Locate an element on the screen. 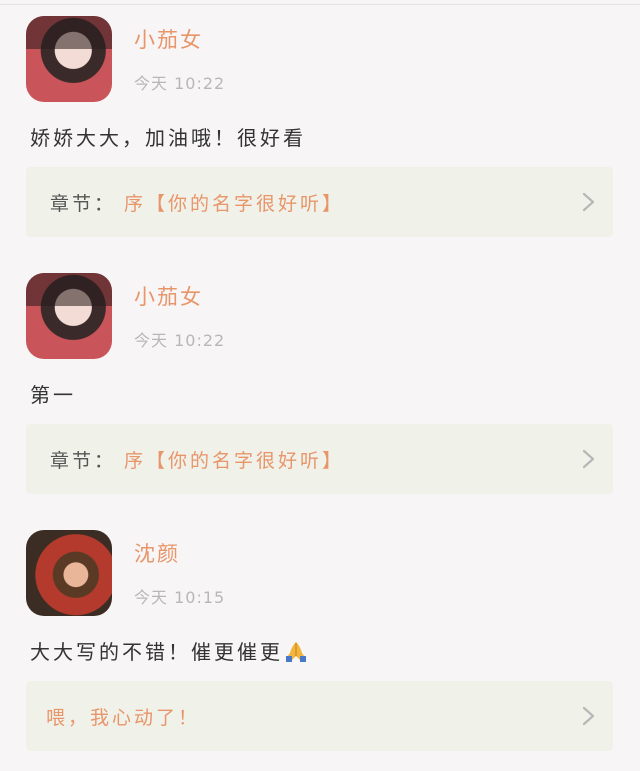 The width and height of the screenshot is (640, 771). comment-text: 大大写的不错！催更催更 is located at coordinates (156, 652).